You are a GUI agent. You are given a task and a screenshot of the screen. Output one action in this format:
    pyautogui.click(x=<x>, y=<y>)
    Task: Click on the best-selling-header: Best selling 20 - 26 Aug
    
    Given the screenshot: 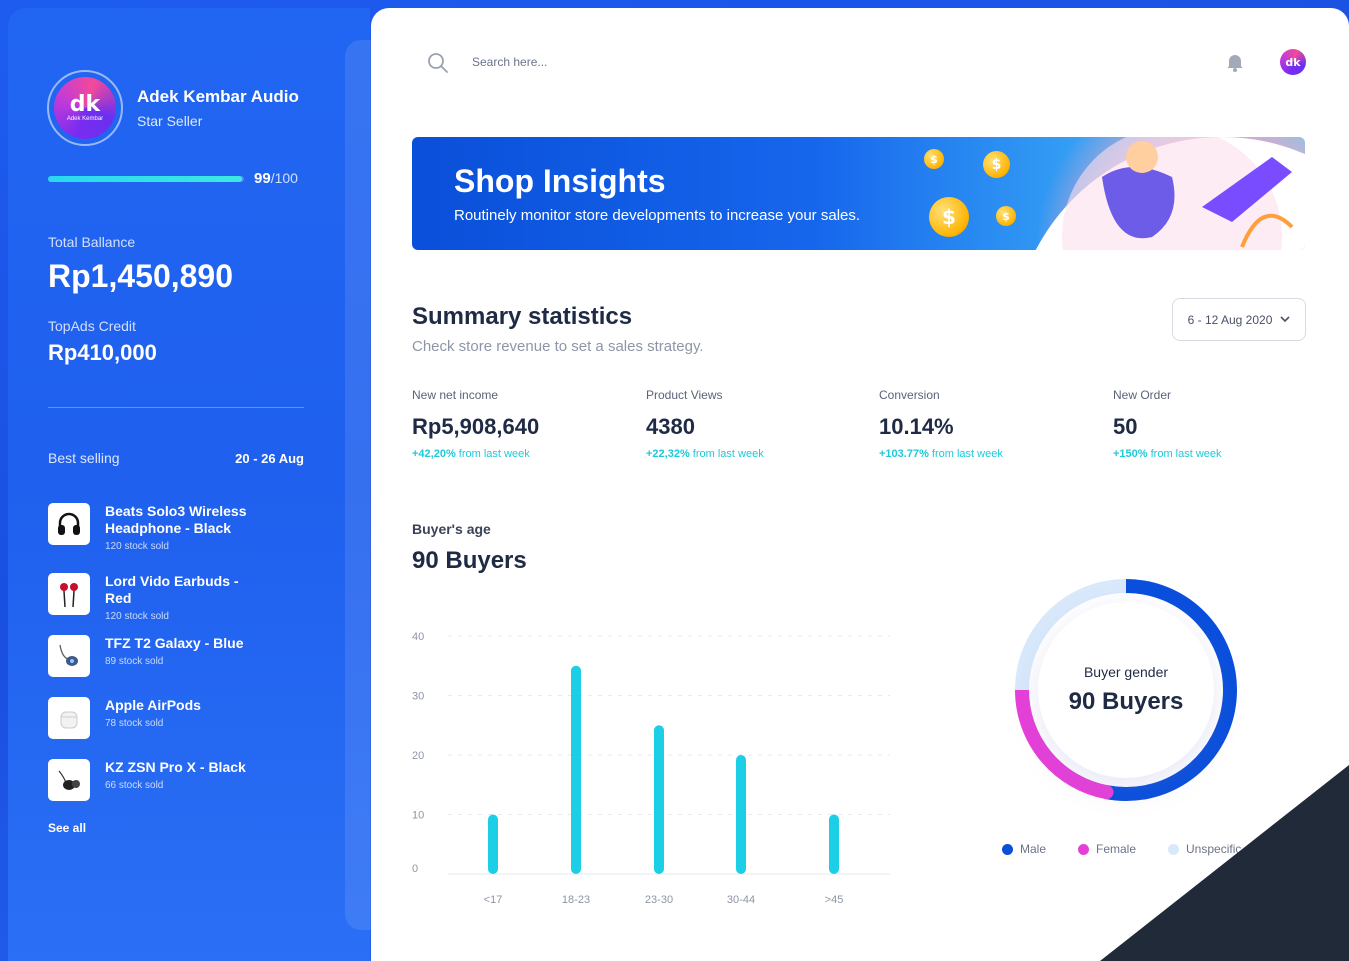 What is the action you would take?
    pyautogui.click(x=176, y=458)
    